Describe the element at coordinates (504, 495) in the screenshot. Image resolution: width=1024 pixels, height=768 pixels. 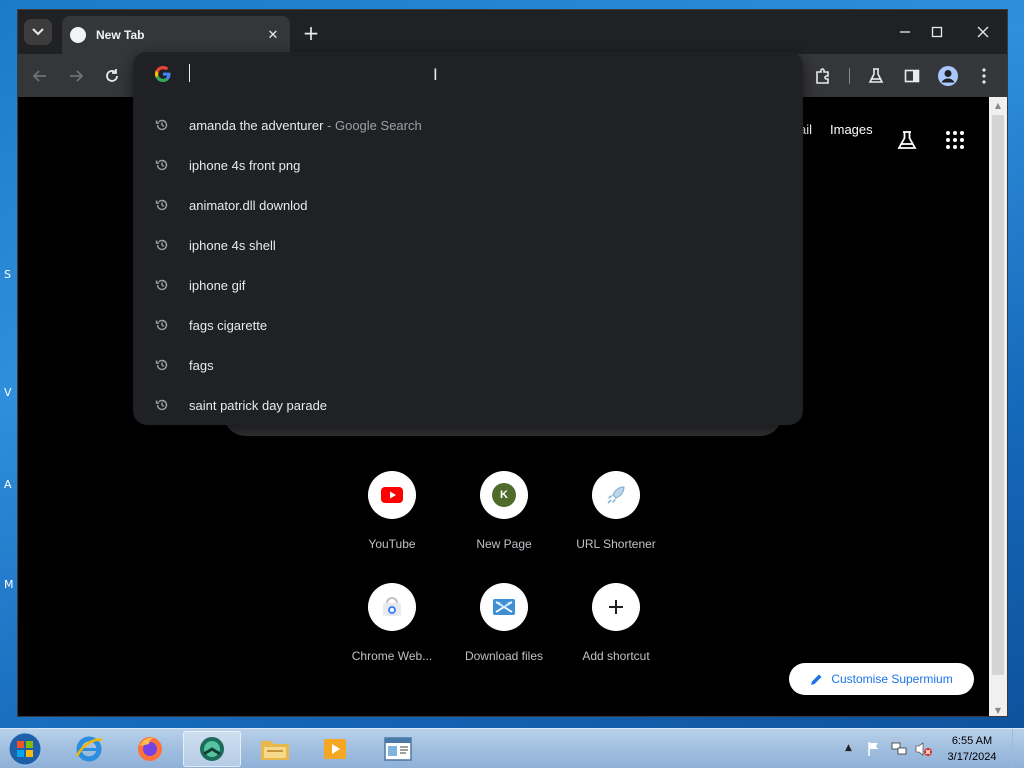
I see `k-avatar-icon: K` at that location.